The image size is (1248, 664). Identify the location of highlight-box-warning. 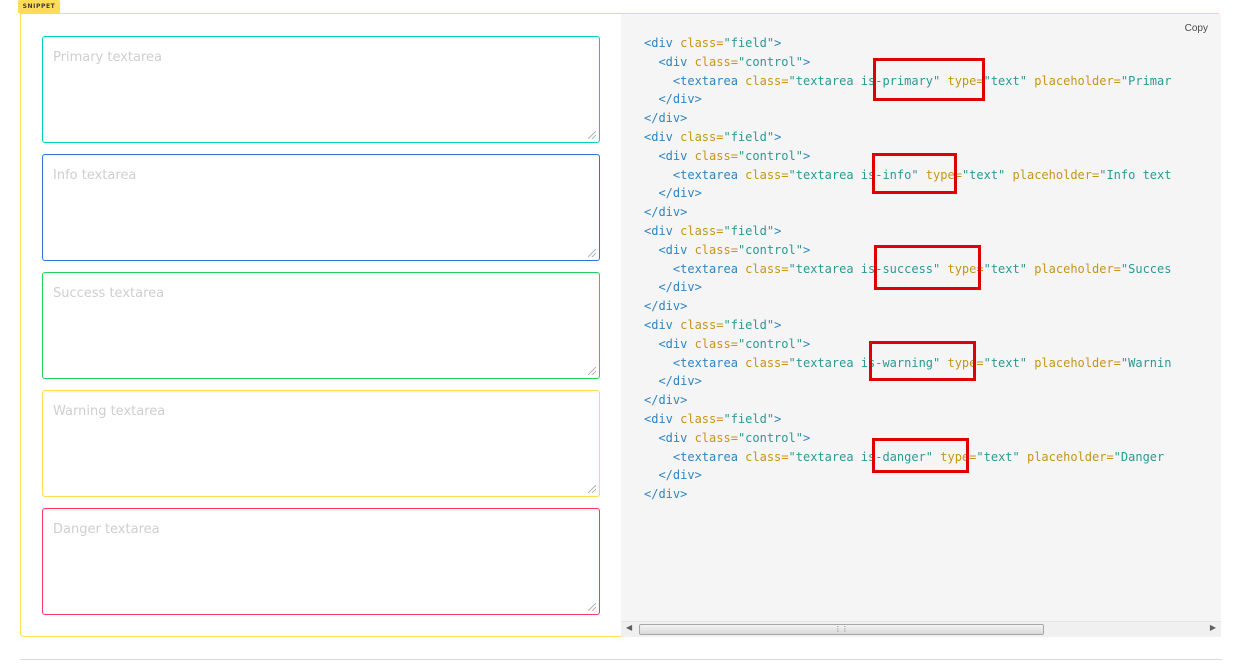
(922, 361).